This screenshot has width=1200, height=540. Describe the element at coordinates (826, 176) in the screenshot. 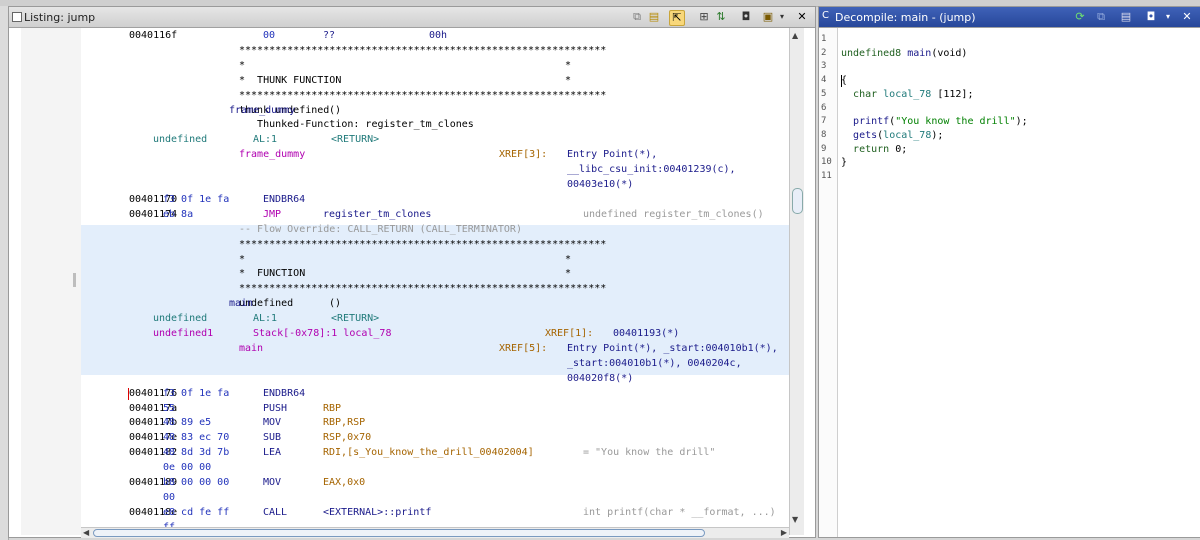

I see `line-number: 11` at that location.